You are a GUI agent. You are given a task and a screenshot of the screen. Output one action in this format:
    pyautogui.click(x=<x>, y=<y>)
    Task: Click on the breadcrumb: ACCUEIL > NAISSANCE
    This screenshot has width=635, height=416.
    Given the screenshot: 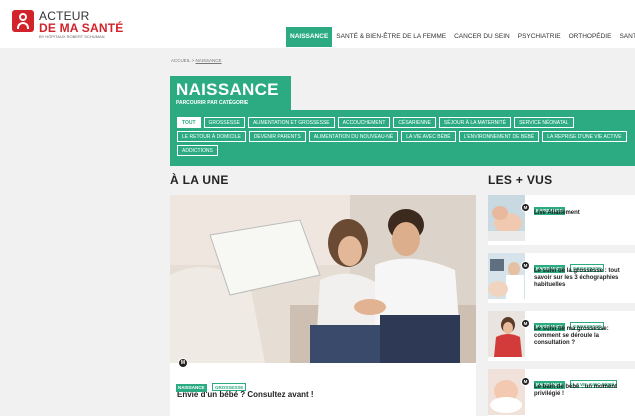 What is the action you would take?
    pyautogui.click(x=196, y=60)
    